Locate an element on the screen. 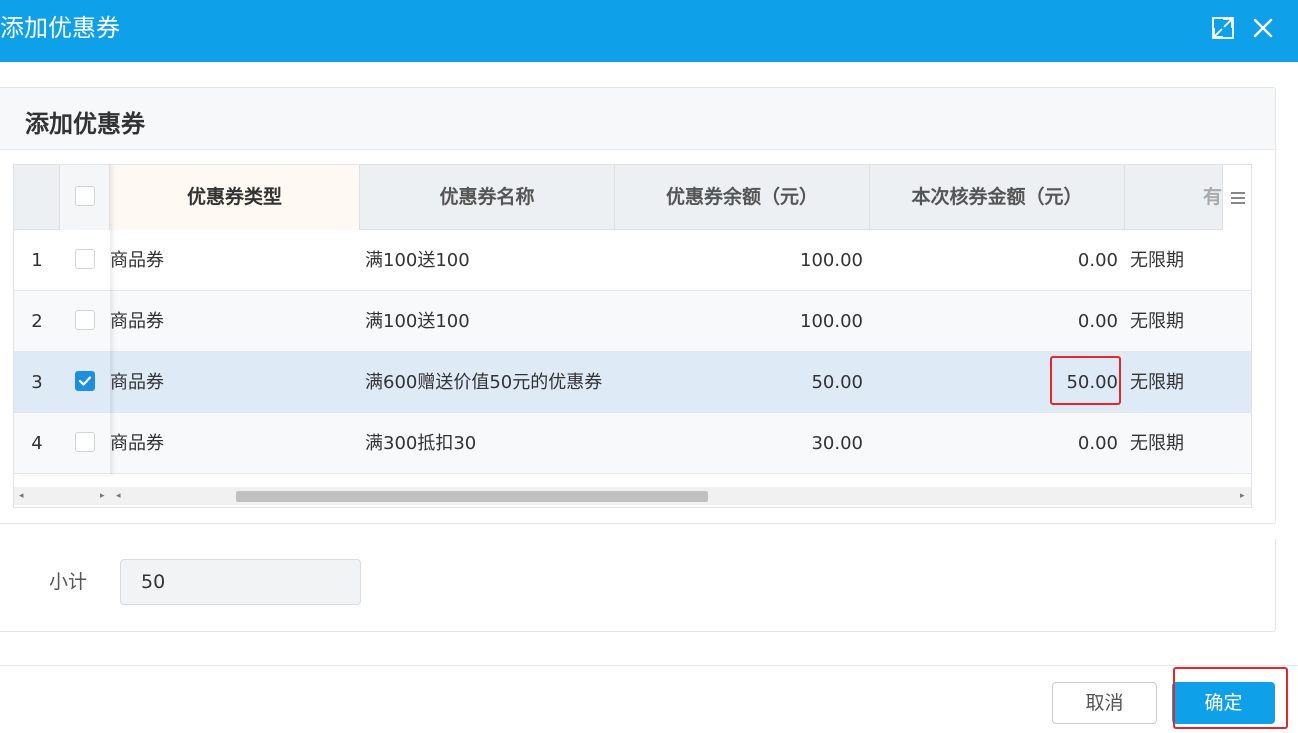  coupon-balance: 30.00 is located at coordinates (837, 443).